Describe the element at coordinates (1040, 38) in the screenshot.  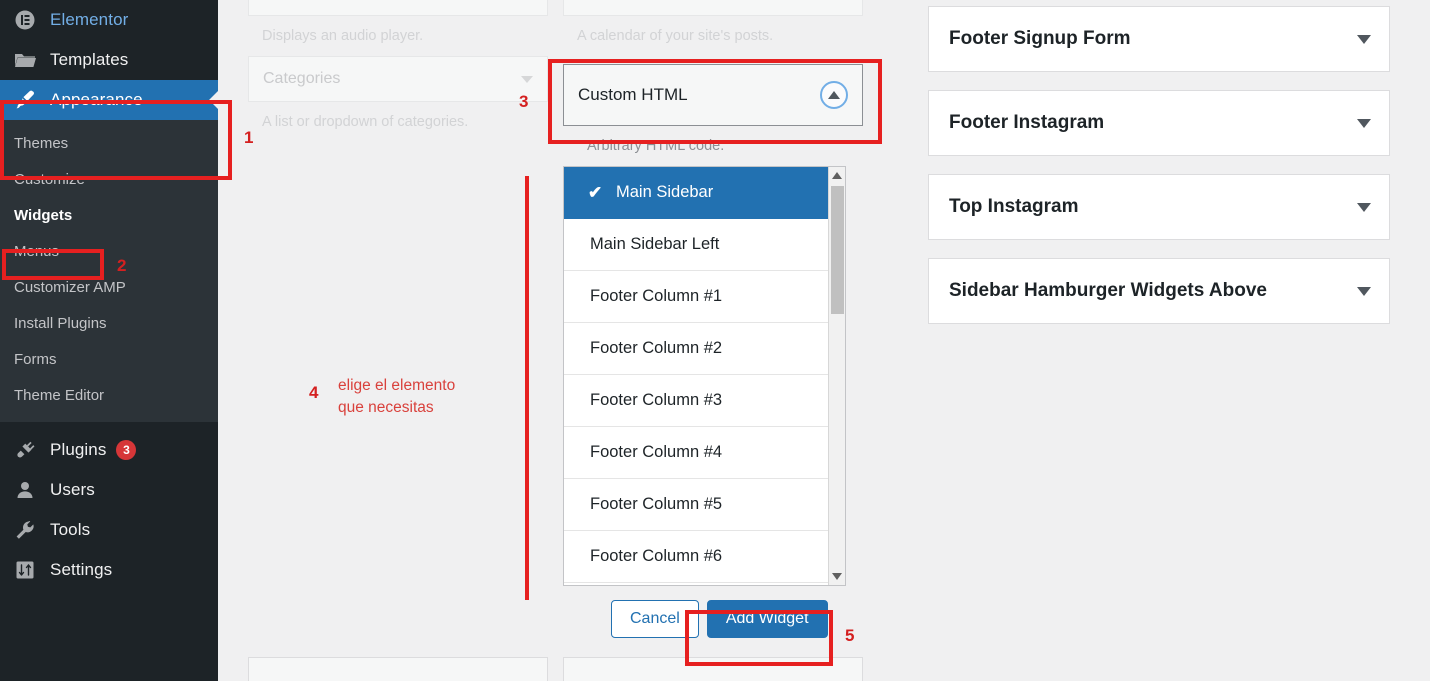
I see `widget-area-title: Footer Signup Form` at that location.